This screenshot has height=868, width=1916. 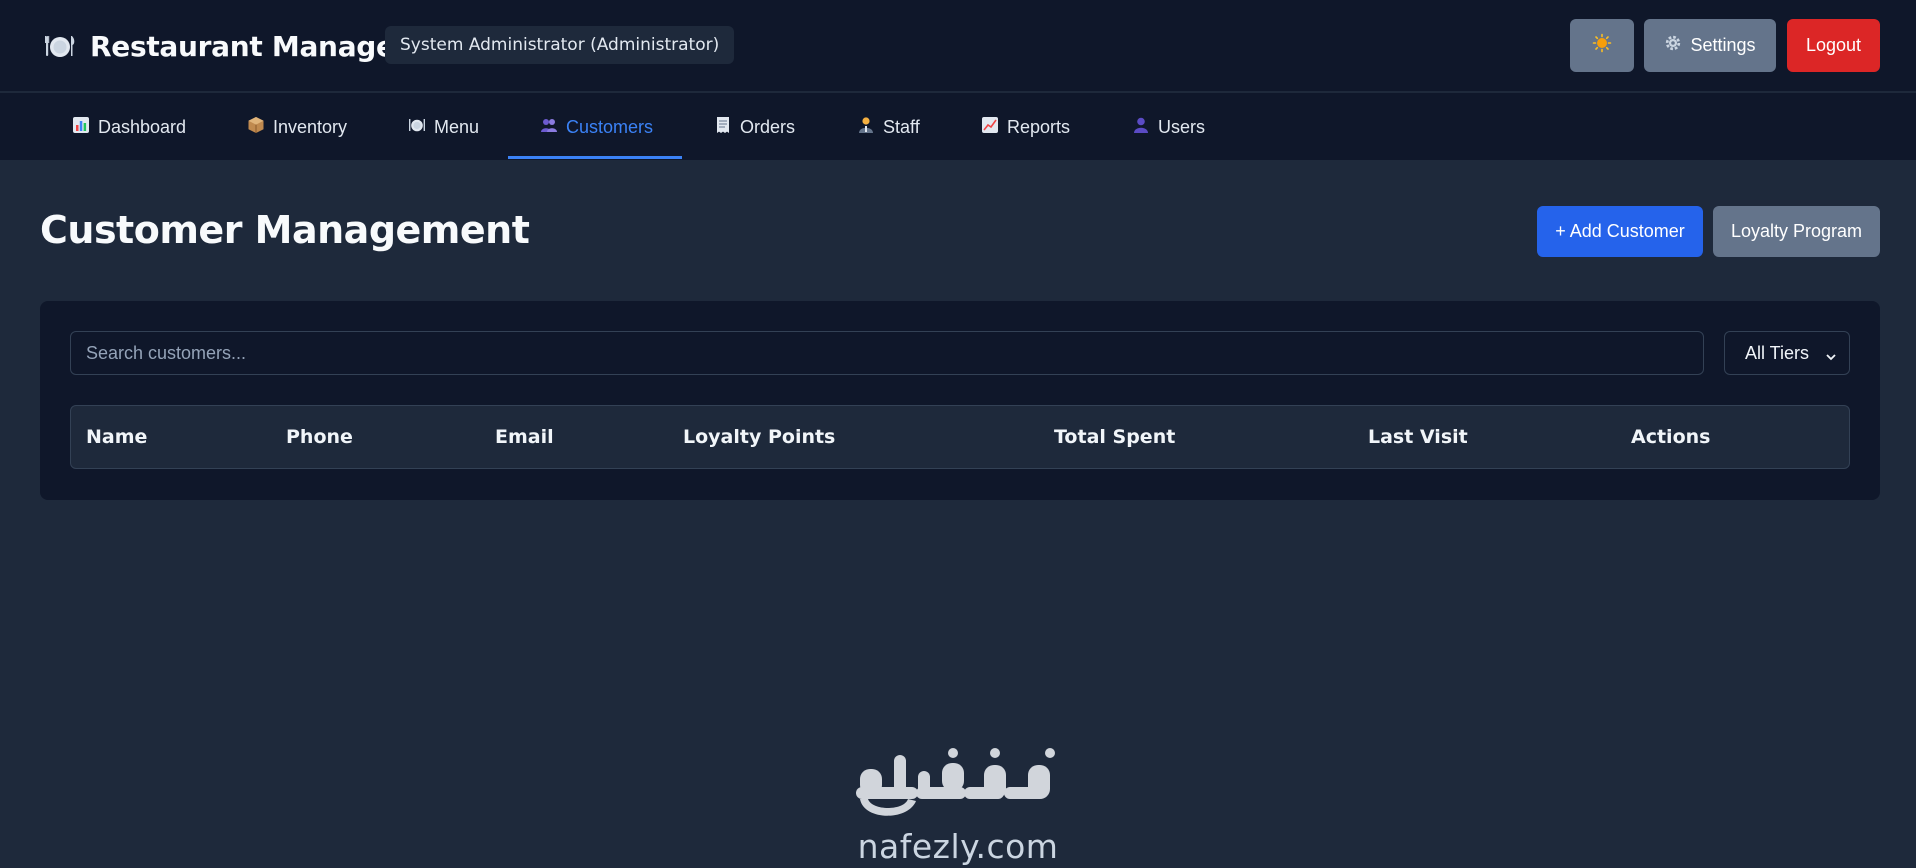 I want to click on tab-label: Reports, so click(x=1039, y=126).